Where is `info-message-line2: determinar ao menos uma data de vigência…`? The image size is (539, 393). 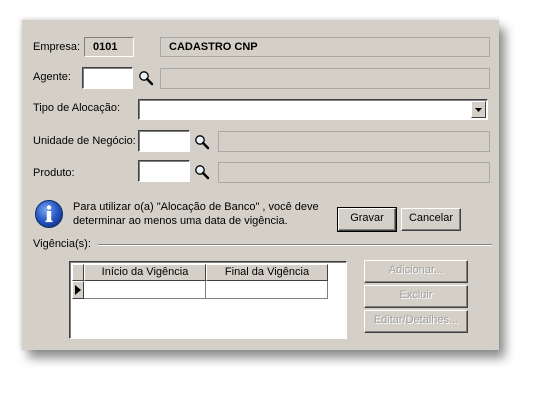
info-message-line2: determinar ao menos uma data de vigência… is located at coordinates (180, 221).